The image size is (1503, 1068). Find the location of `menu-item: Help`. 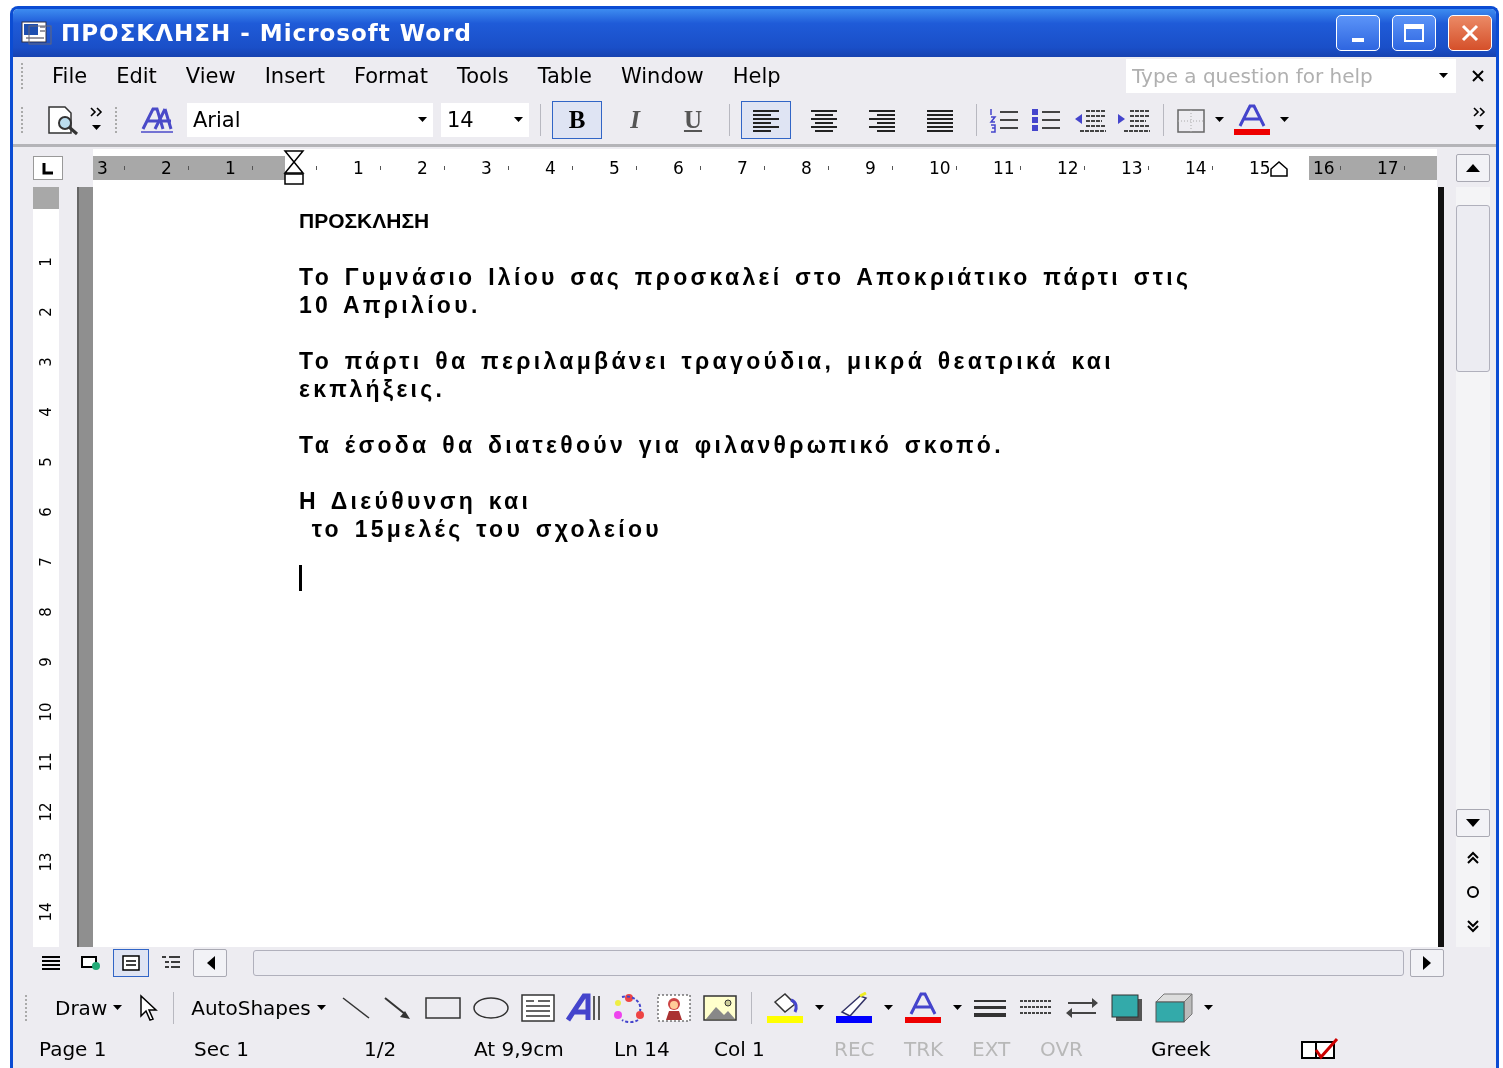

menu-item: Help is located at coordinates (756, 76).